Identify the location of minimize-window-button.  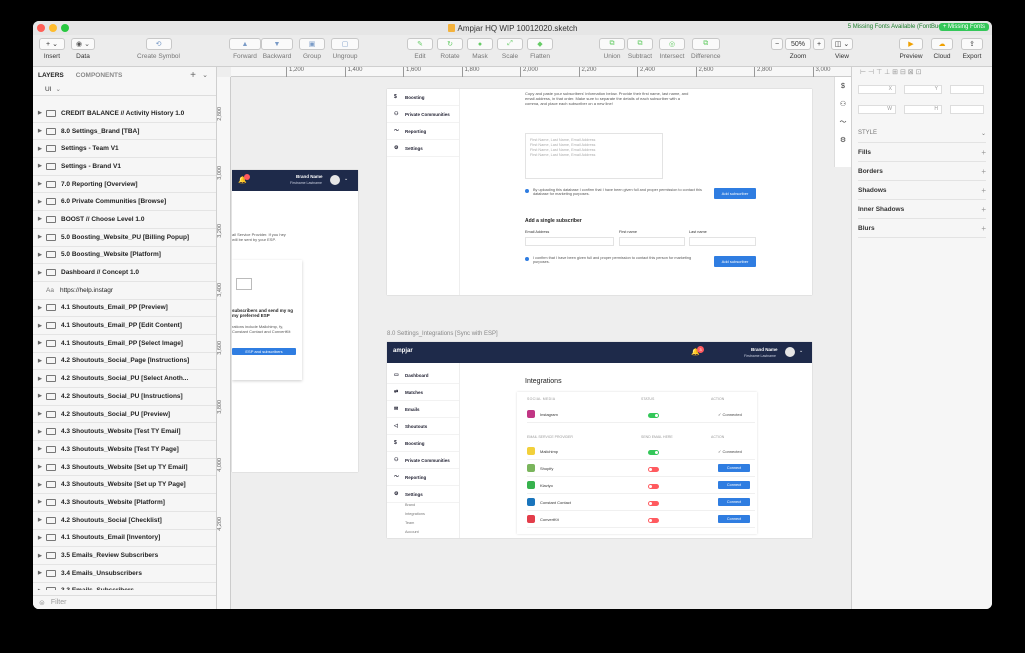
(53, 28).